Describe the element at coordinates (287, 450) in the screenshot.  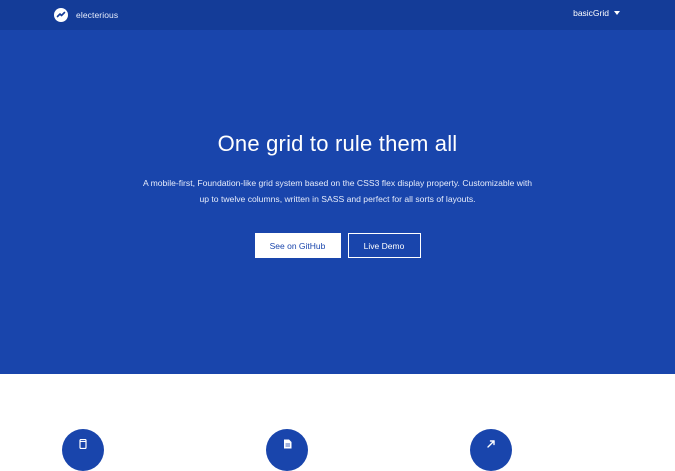
I see `document-icon` at that location.